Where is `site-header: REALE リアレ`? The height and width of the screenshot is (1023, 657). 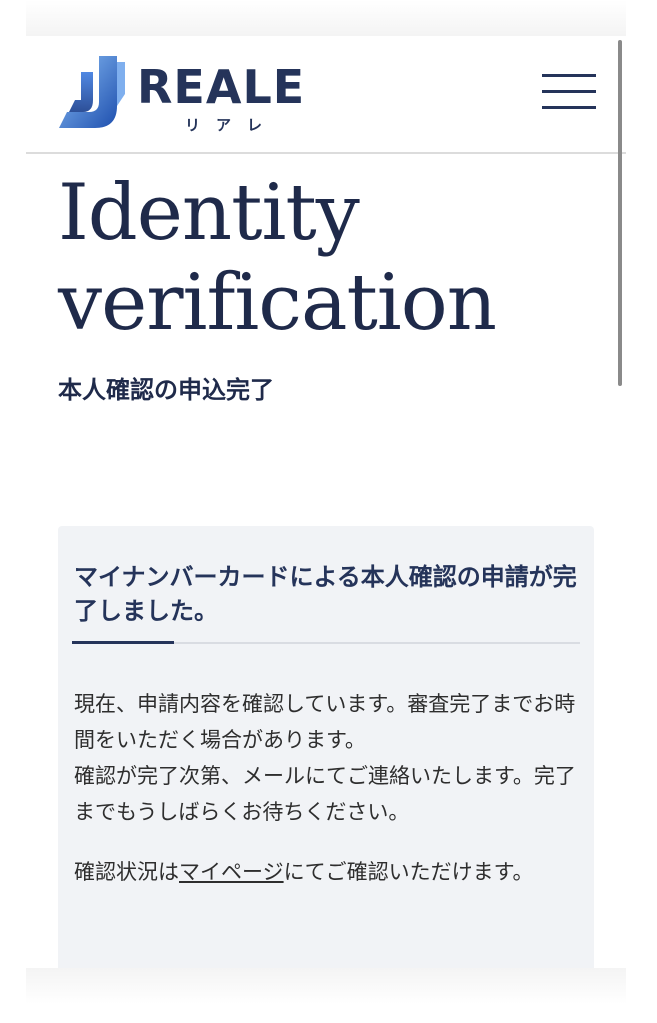
site-header: REALE リアレ is located at coordinates (326, 95).